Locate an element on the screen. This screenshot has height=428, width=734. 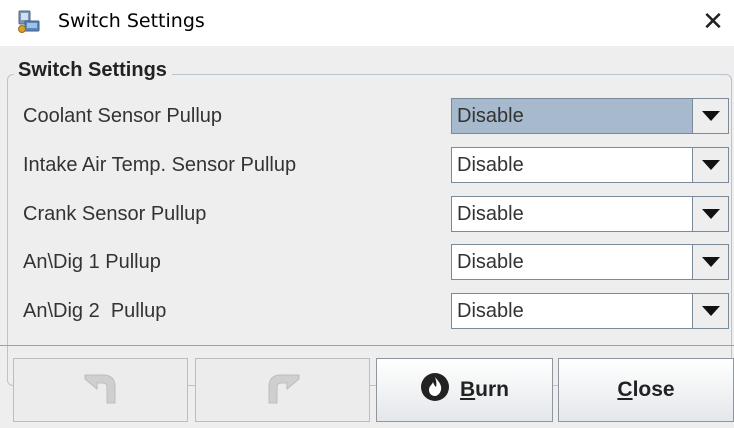
setting-row-andig1: An\Dig 1 Pullup Disable is located at coordinates (367, 262).